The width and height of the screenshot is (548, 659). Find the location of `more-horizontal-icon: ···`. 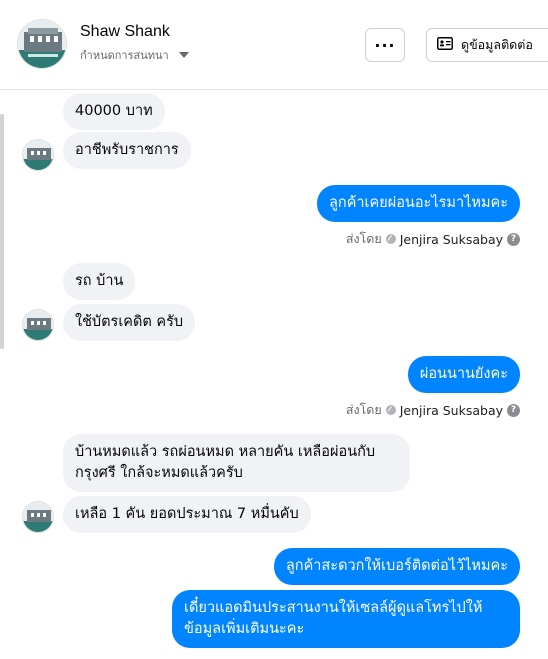

more-horizontal-icon: ··· is located at coordinates (385, 45).